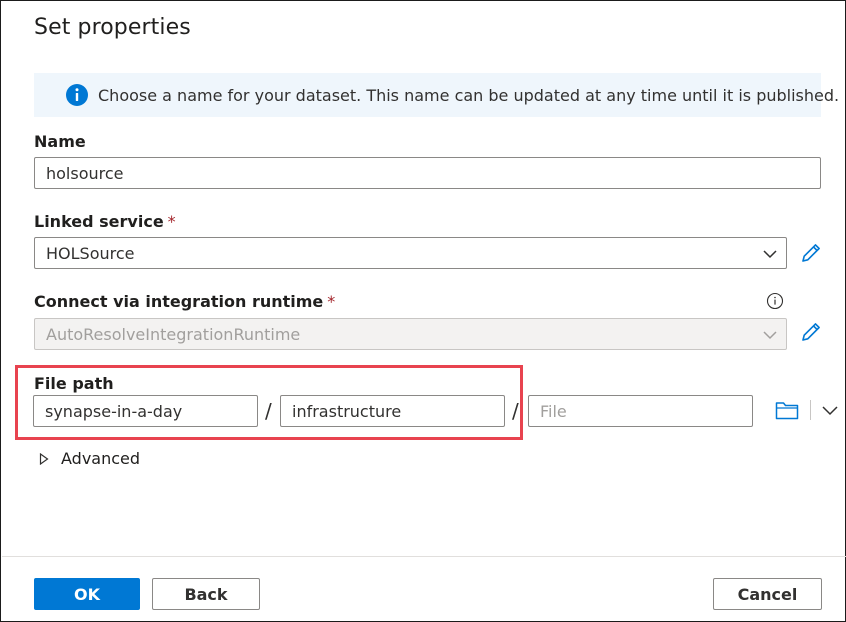  I want to click on advanced-label: Advanced, so click(101, 458).